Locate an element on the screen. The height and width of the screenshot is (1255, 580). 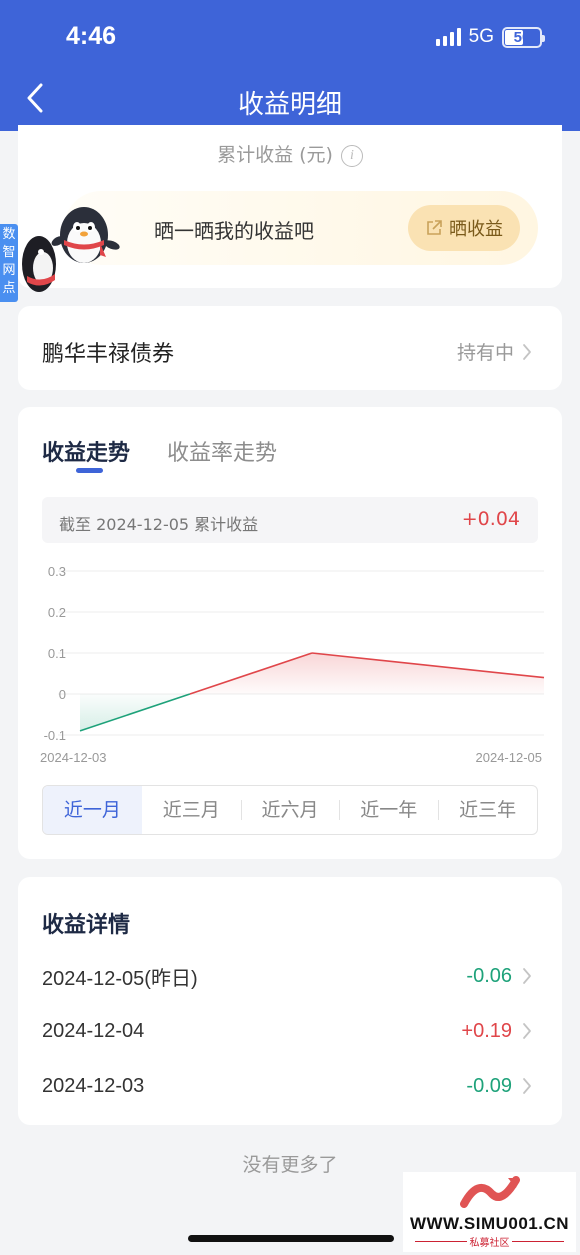
share-button-label: 晒收益 is located at coordinates (476, 229).